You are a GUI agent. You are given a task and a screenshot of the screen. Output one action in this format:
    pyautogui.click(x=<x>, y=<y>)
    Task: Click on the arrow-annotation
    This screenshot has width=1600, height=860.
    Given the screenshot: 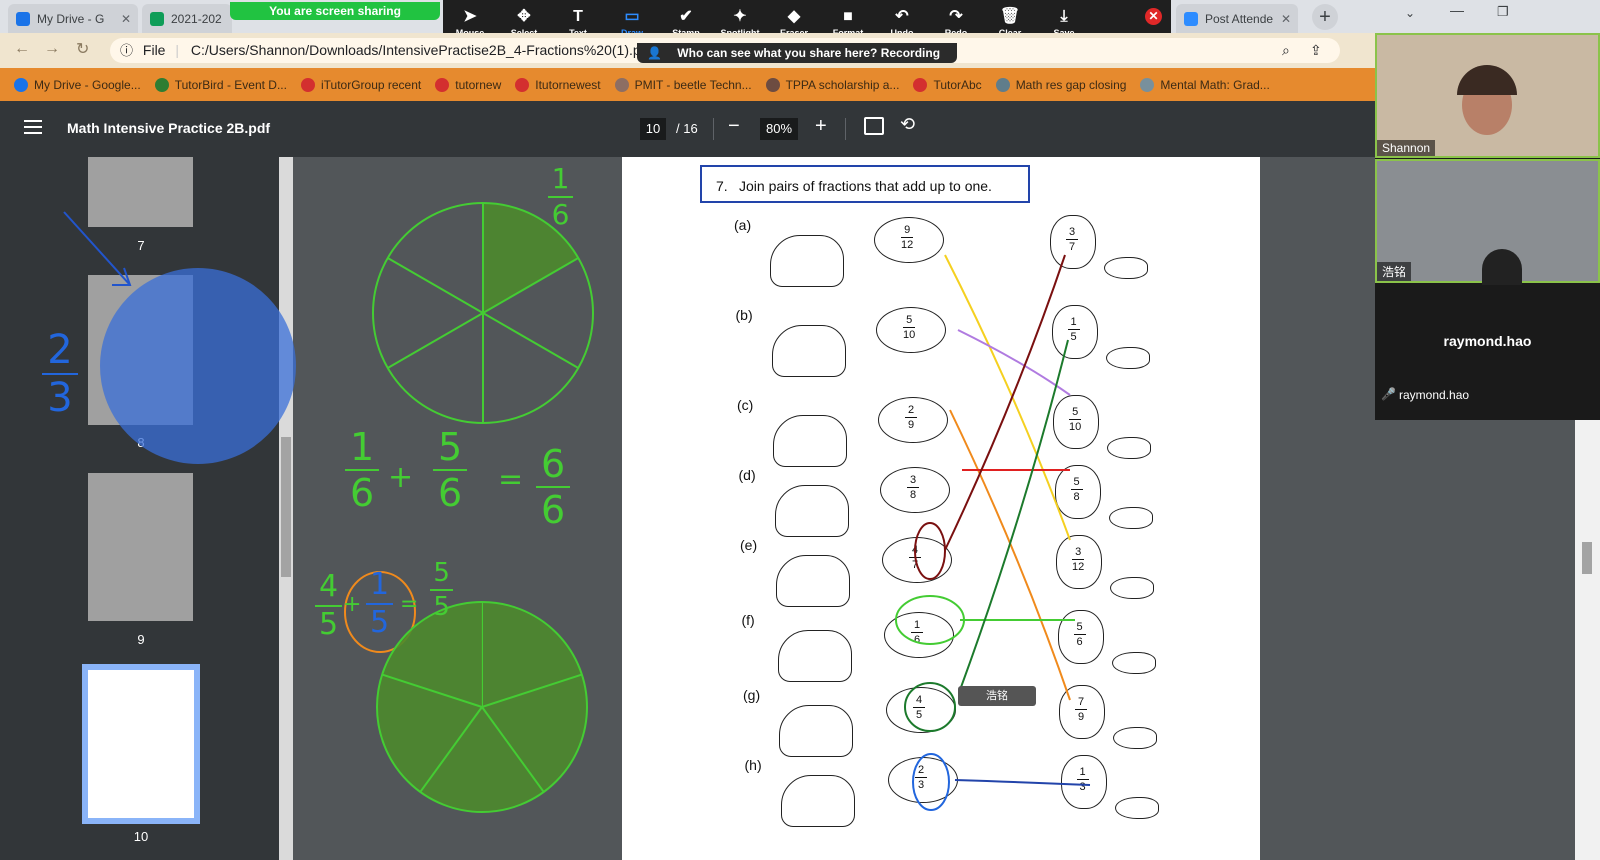 What is the action you would take?
    pyautogui.click(x=97, y=248)
    